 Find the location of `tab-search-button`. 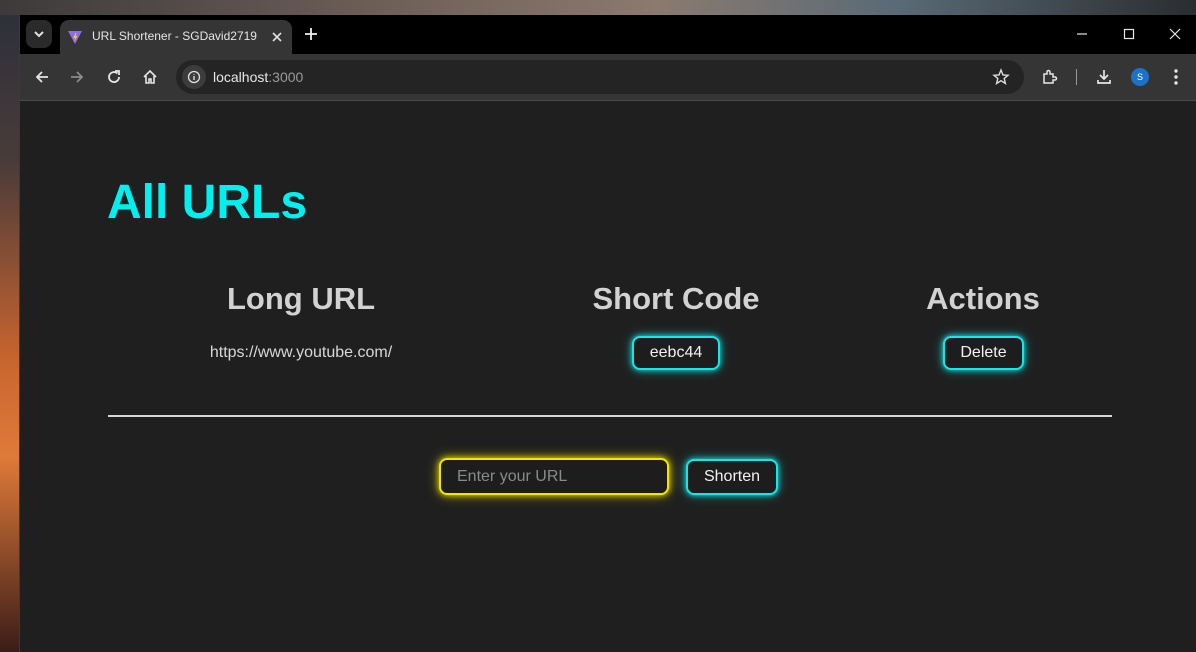

tab-search-button is located at coordinates (39, 34).